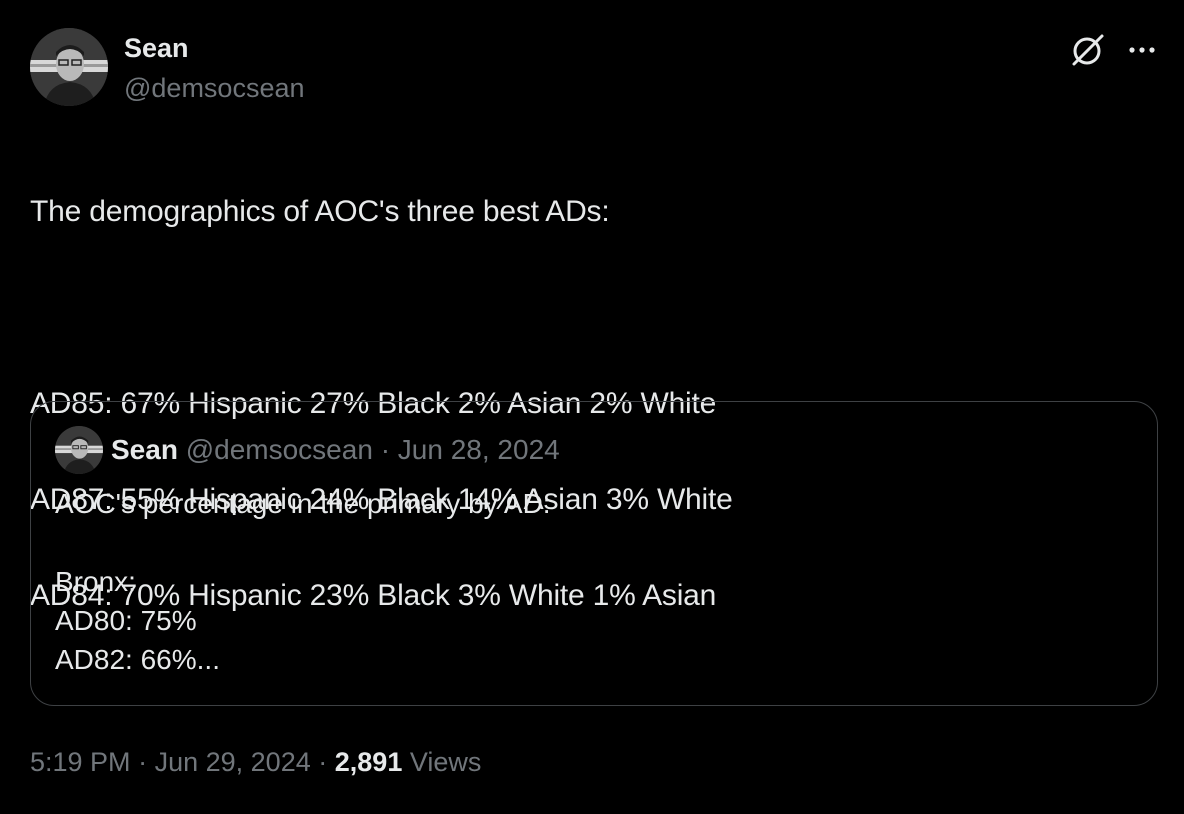 The width and height of the screenshot is (1184, 814). What do you see at coordinates (368, 762) in the screenshot?
I see `views-count: 2,891` at bounding box center [368, 762].